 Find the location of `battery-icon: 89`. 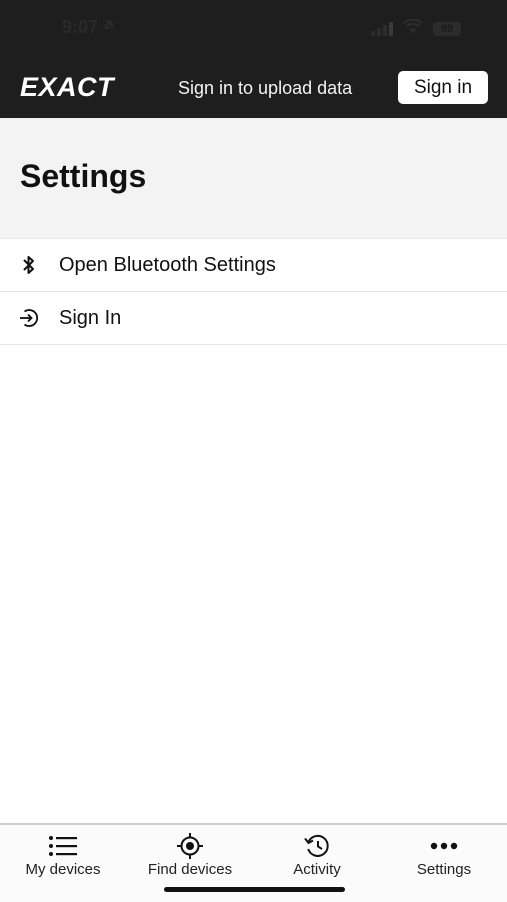

battery-icon: 89 is located at coordinates (447, 29).